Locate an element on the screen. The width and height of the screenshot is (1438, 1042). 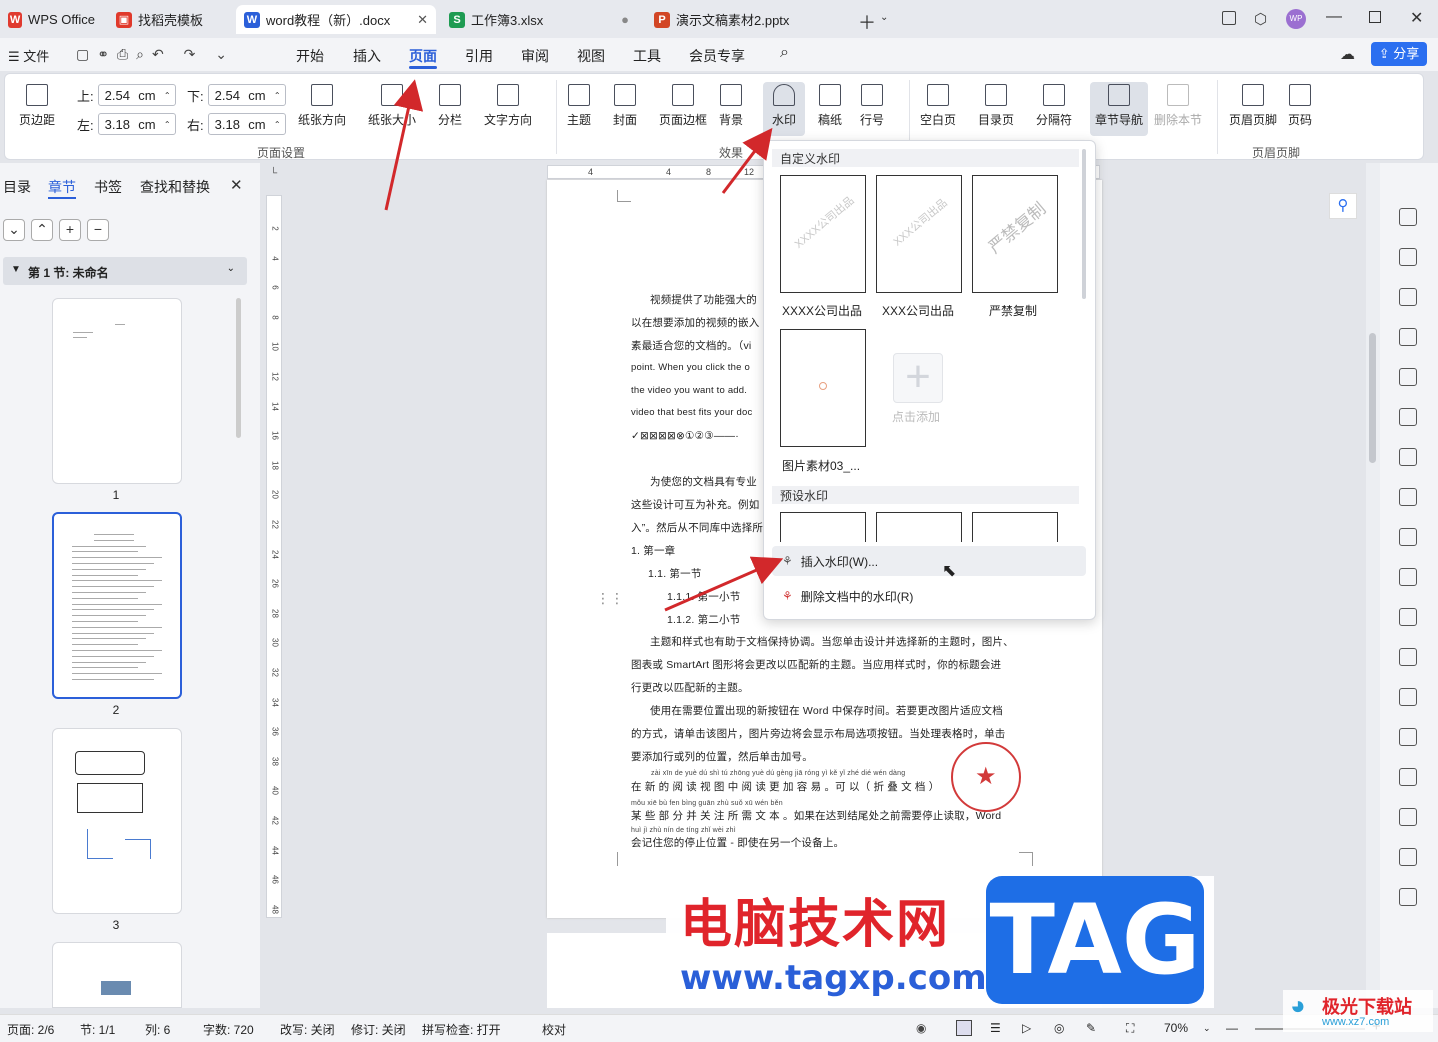
delete-section-button: 删除本节 is located at coordinates (1178, 106).